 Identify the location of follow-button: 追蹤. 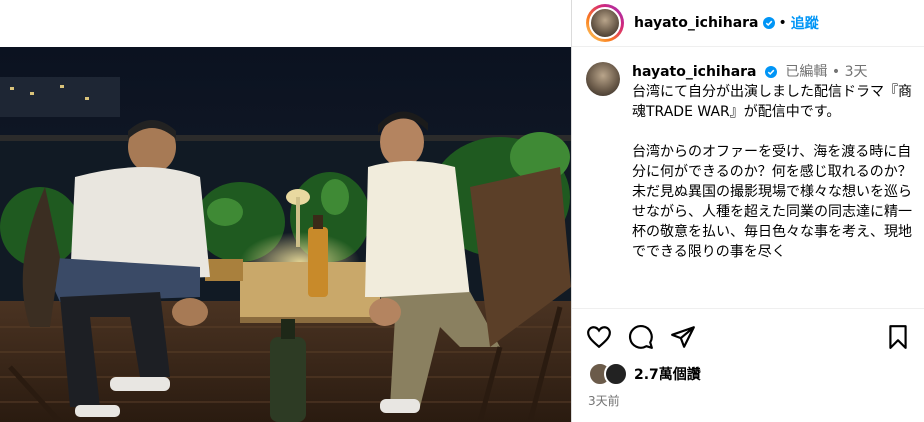
(805, 23).